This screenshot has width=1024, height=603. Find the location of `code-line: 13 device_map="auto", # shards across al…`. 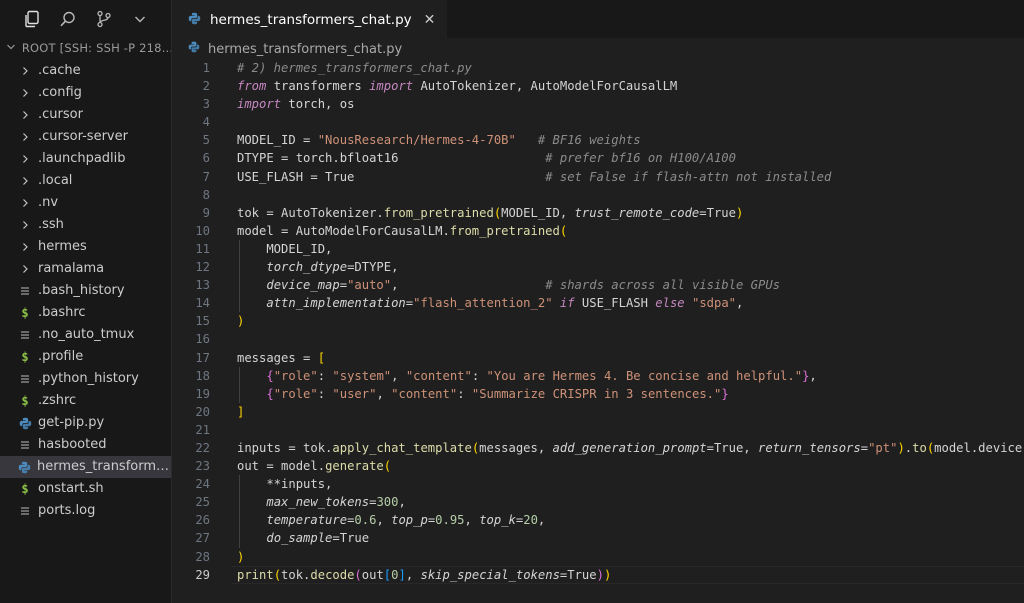

code-line: 13 device_map="auto", # shards across al… is located at coordinates (598, 285).